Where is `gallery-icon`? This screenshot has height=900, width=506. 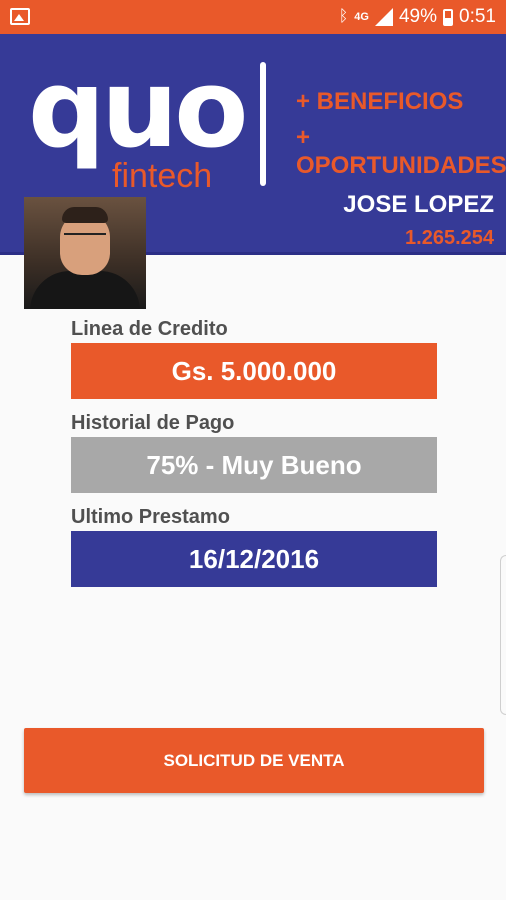
gallery-icon is located at coordinates (20, 16).